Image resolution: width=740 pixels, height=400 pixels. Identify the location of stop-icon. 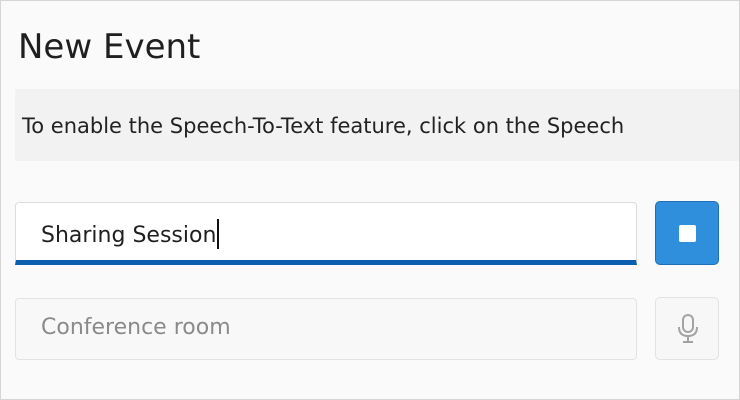
(687, 233).